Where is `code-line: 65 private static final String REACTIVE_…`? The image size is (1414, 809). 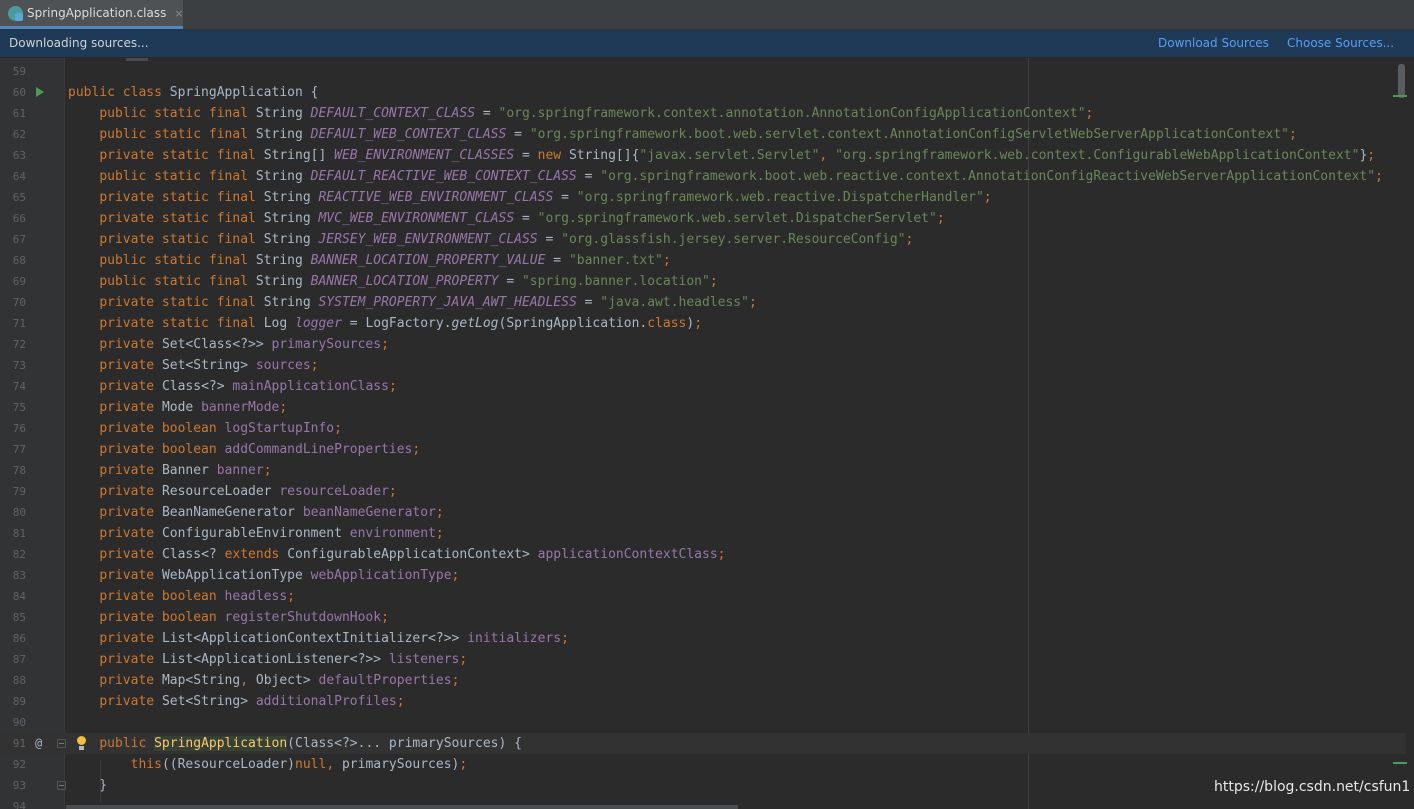
code-line: 65 private static final String REACTIVE_… is located at coordinates (703, 197).